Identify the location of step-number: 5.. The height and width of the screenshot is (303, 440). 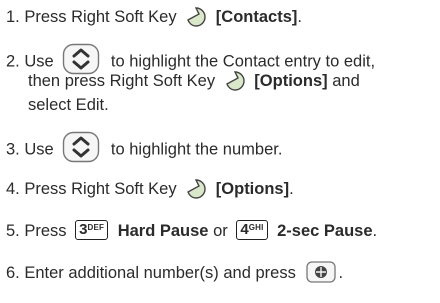
(13, 231).